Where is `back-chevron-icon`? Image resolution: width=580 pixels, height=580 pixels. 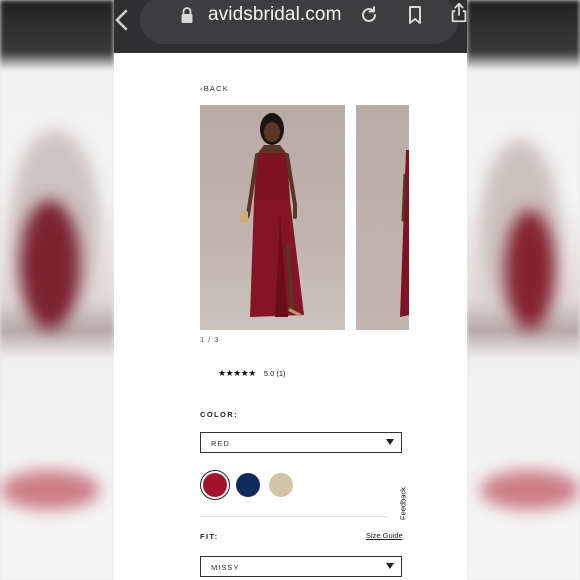
back-chevron-icon is located at coordinates (123, 20).